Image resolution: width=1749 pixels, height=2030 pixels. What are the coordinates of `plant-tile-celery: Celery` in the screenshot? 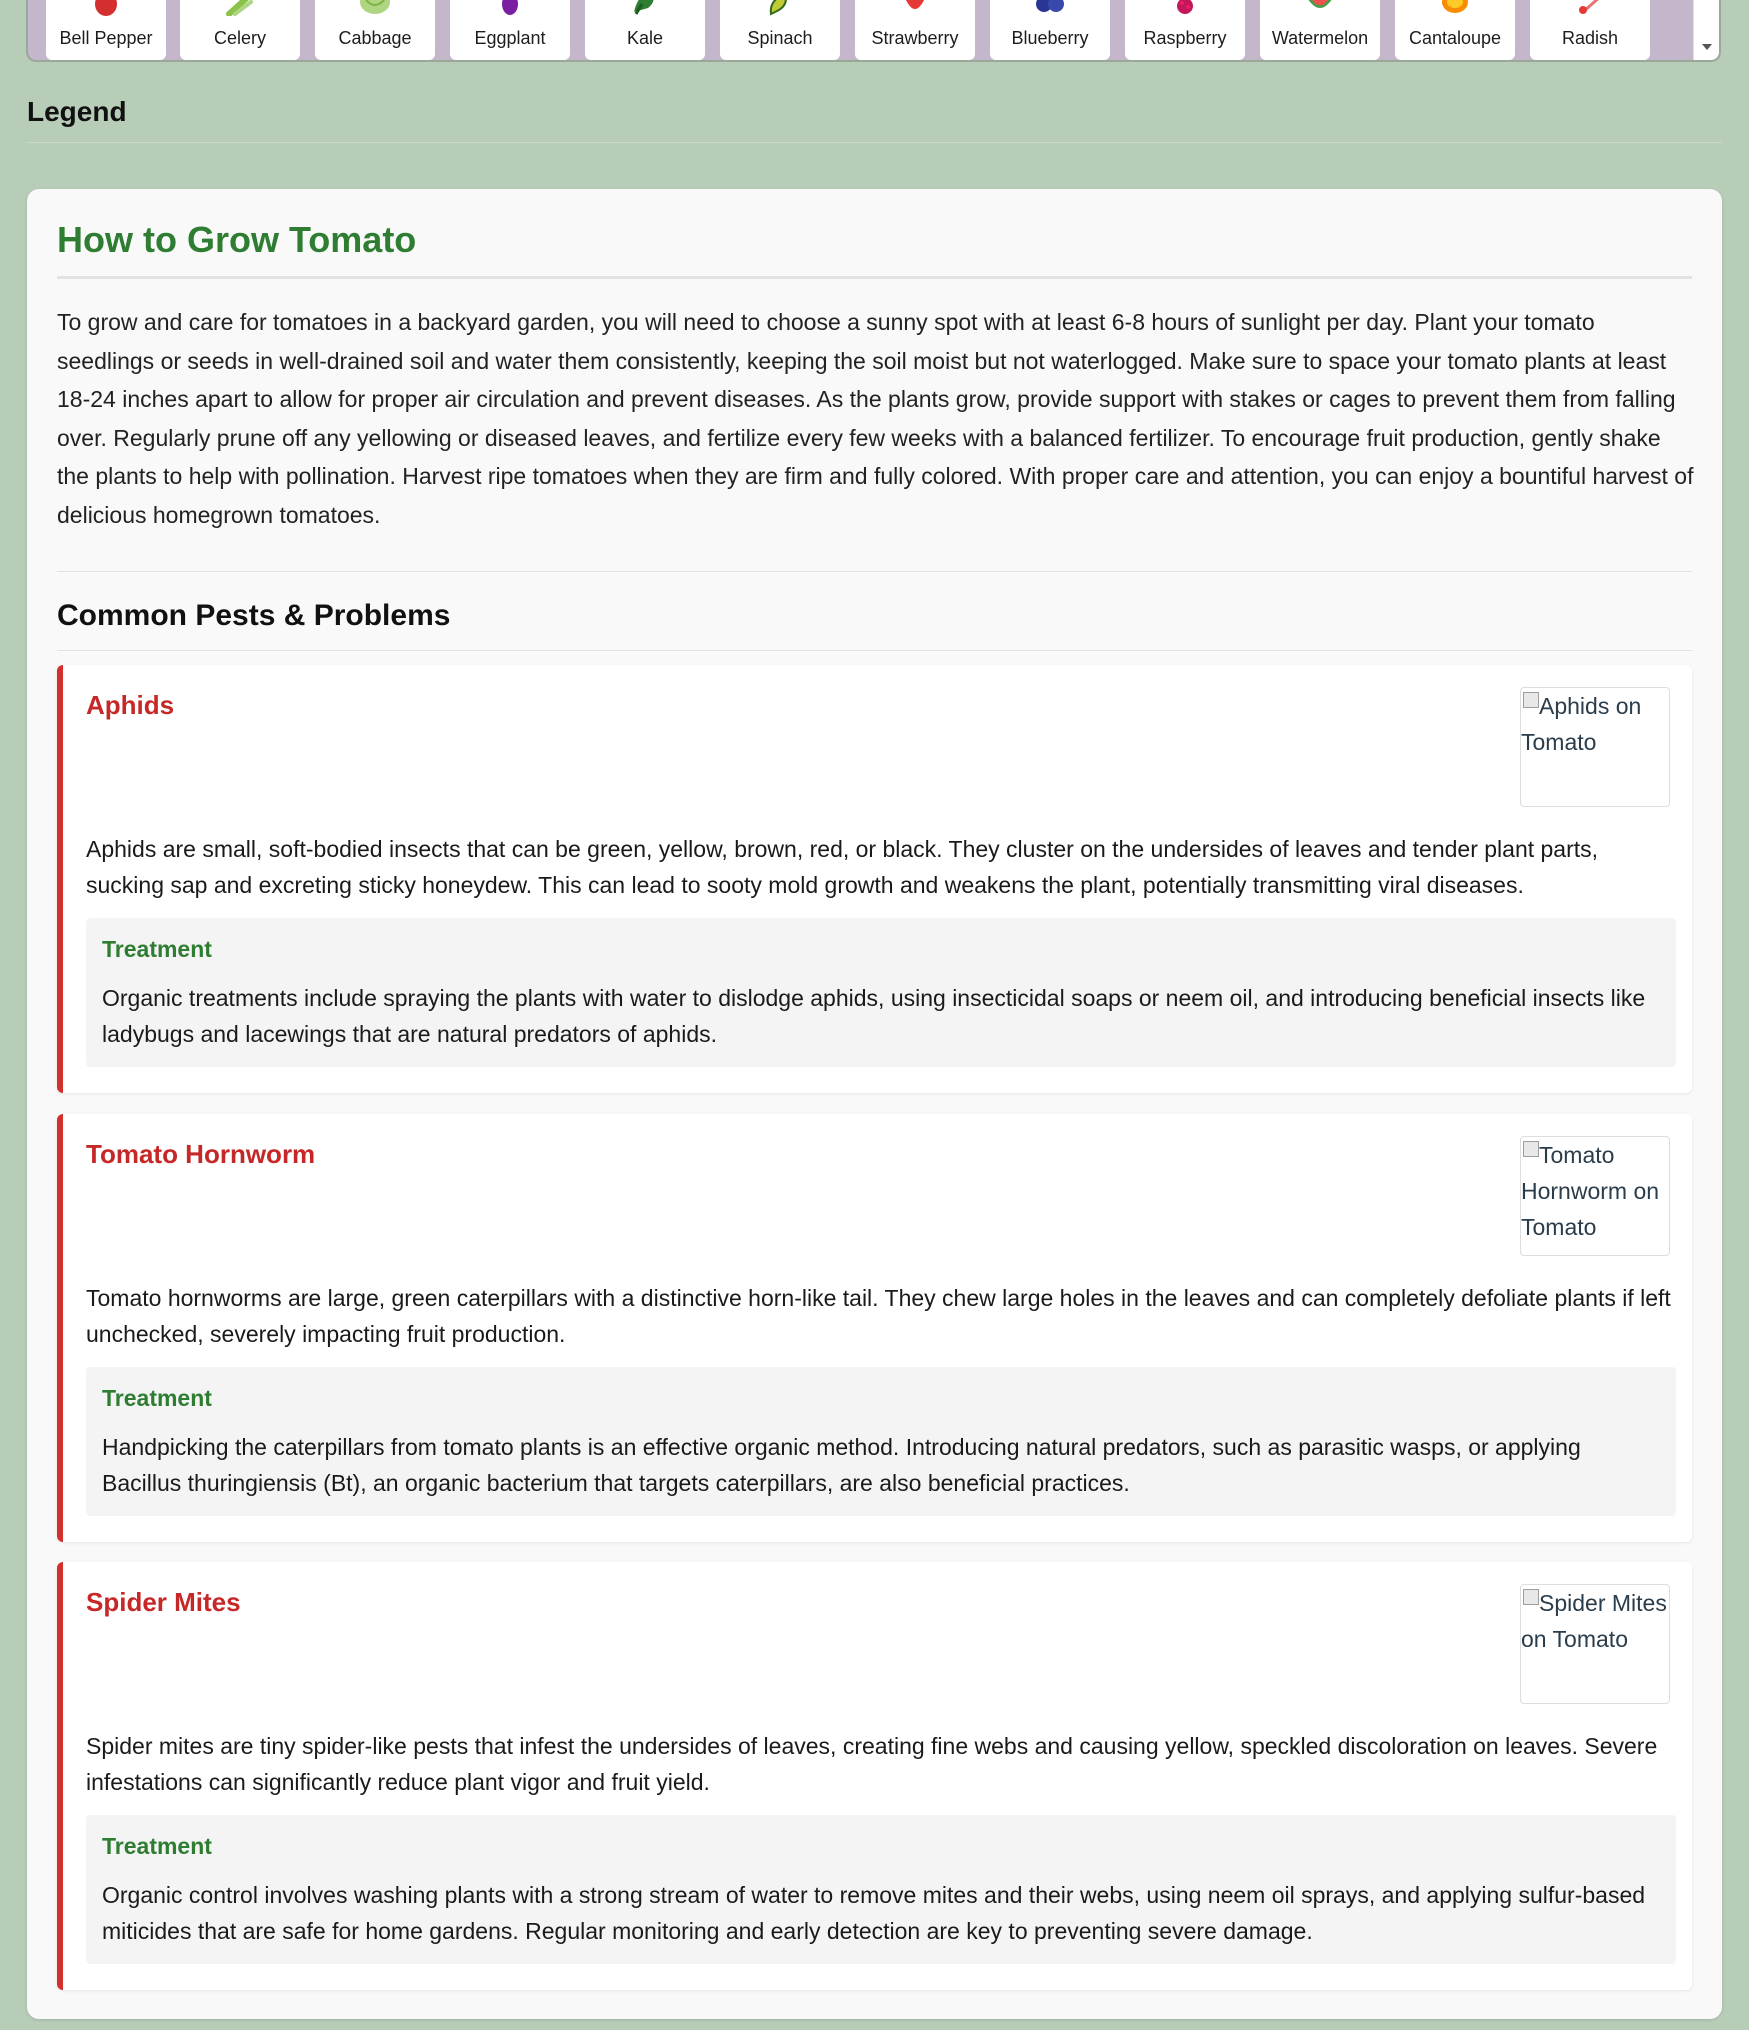 It's located at (240, 30).